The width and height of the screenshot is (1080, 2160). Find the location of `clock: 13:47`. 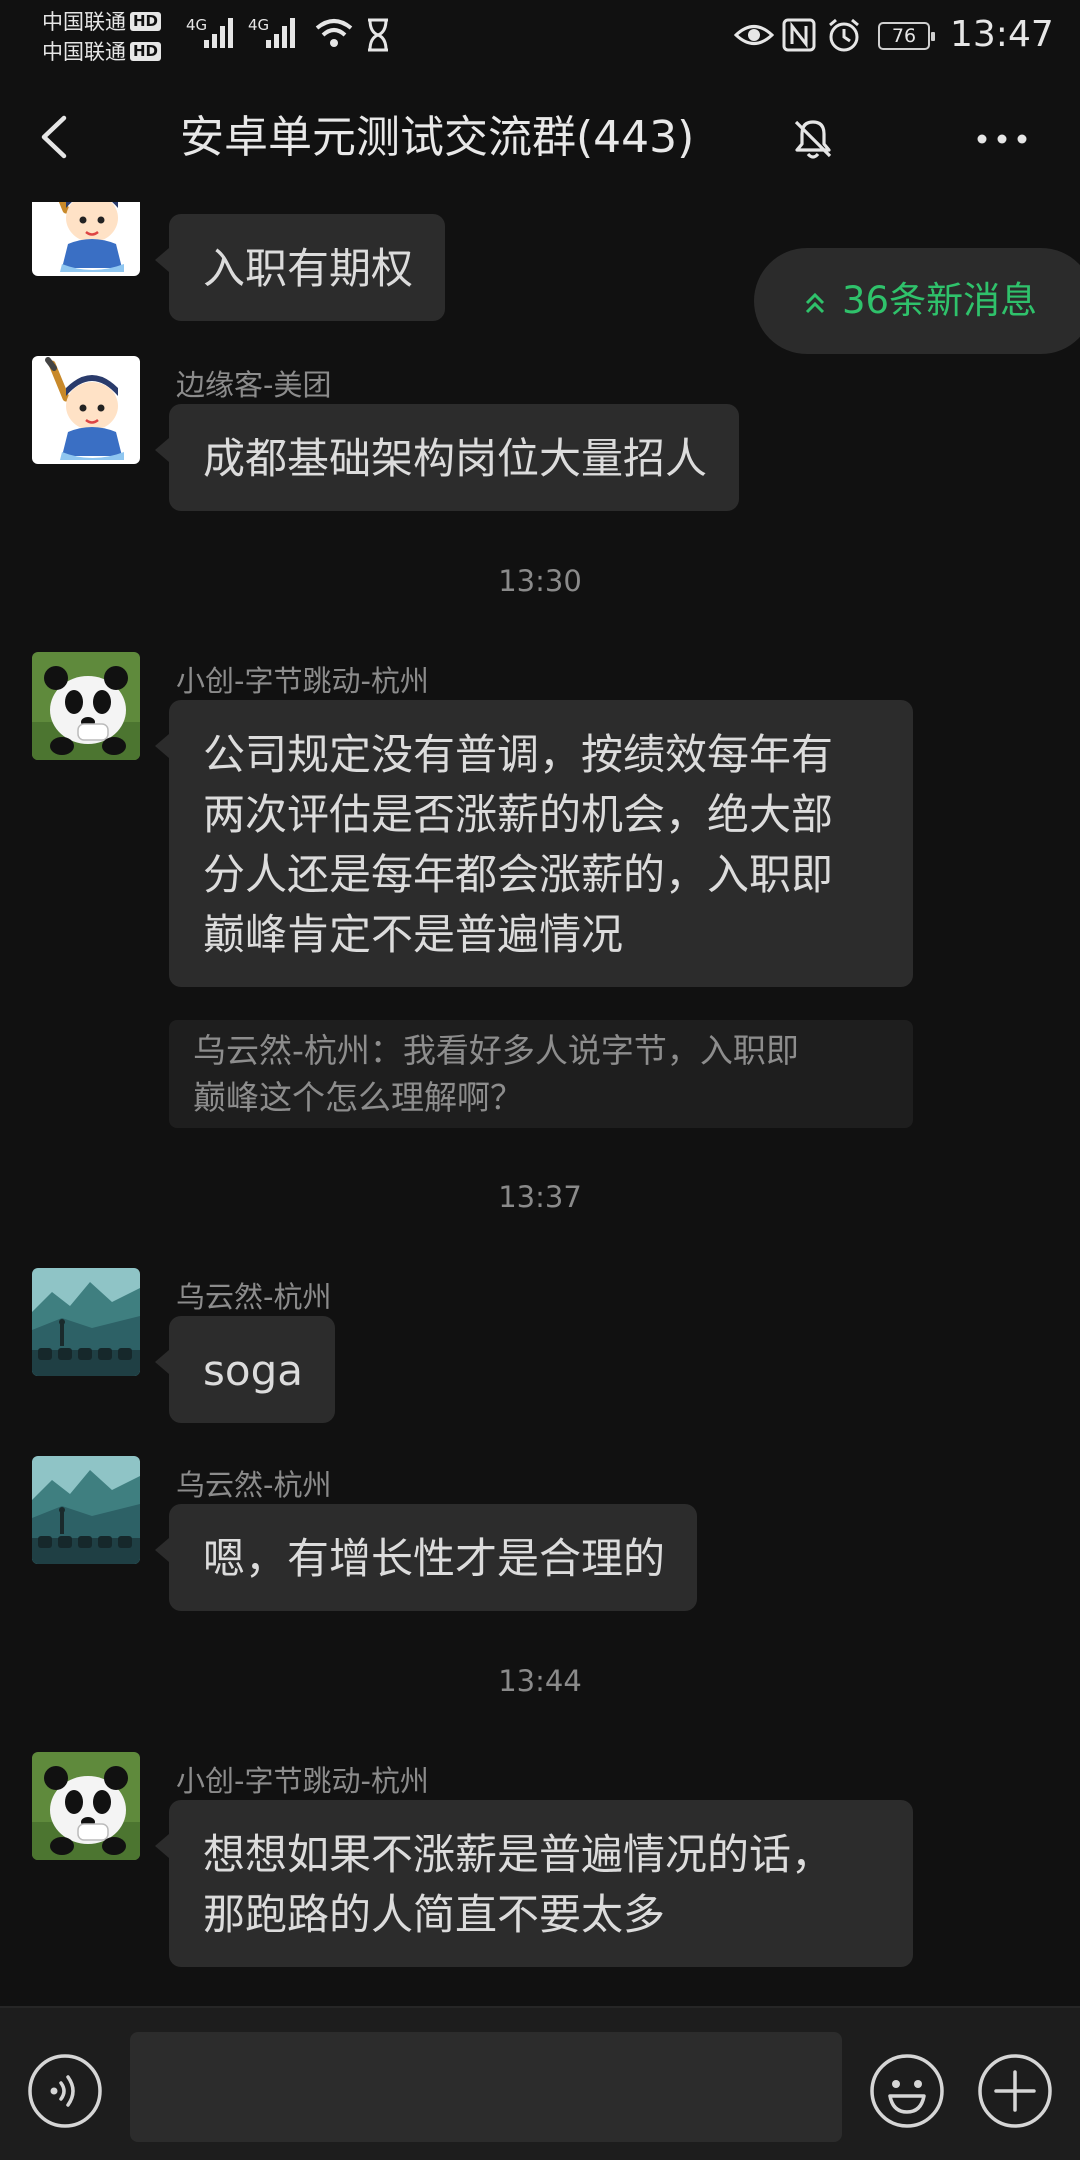

clock: 13:47 is located at coordinates (1002, 34).